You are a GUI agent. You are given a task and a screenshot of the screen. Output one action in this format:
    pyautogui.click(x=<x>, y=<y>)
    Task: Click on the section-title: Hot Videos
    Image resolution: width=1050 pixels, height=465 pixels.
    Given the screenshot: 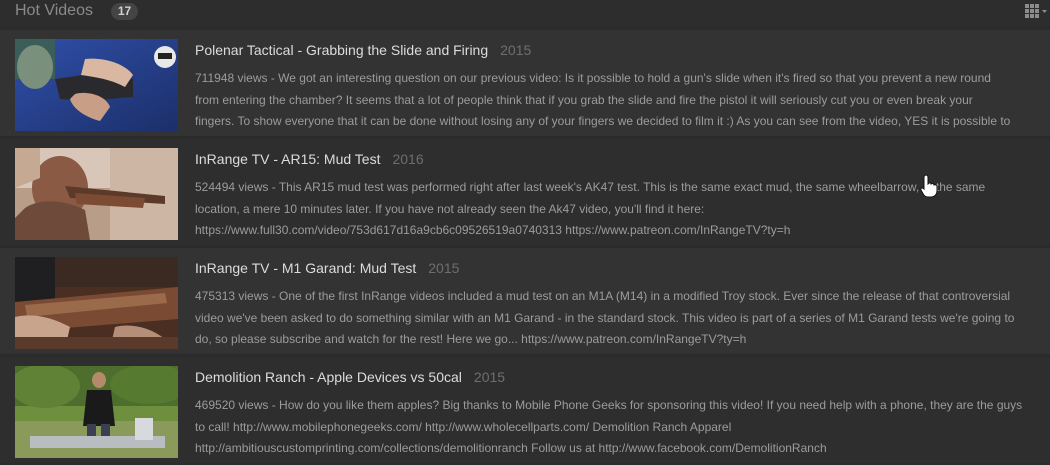 What is the action you would take?
    pyautogui.click(x=54, y=10)
    